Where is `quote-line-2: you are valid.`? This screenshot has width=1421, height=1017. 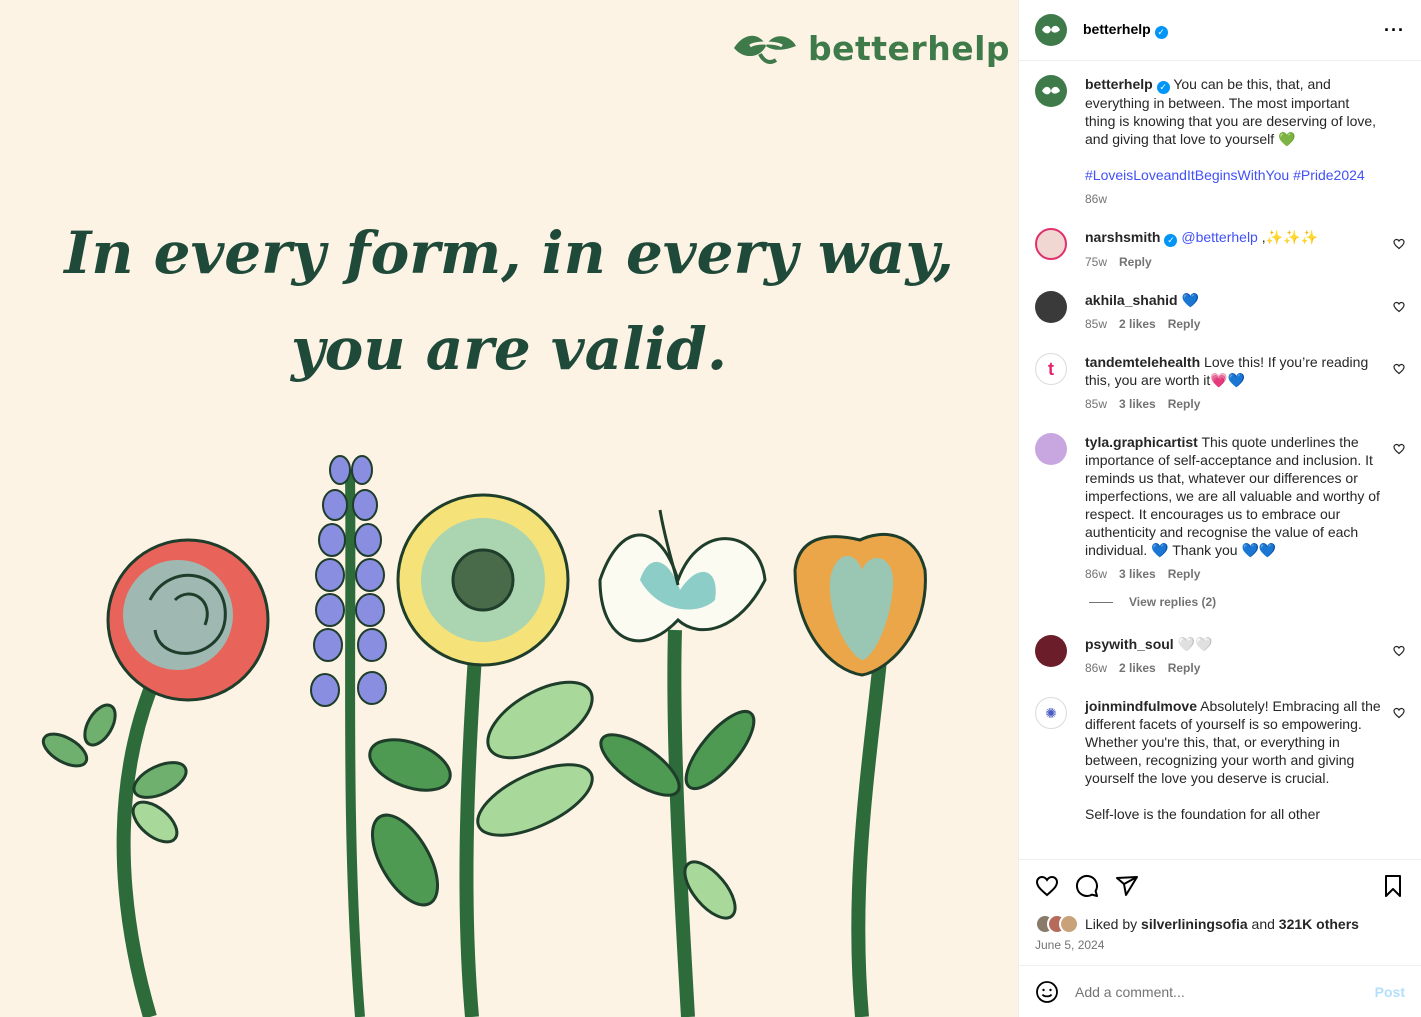
quote-line-2: you are valid. is located at coordinates (509, 349).